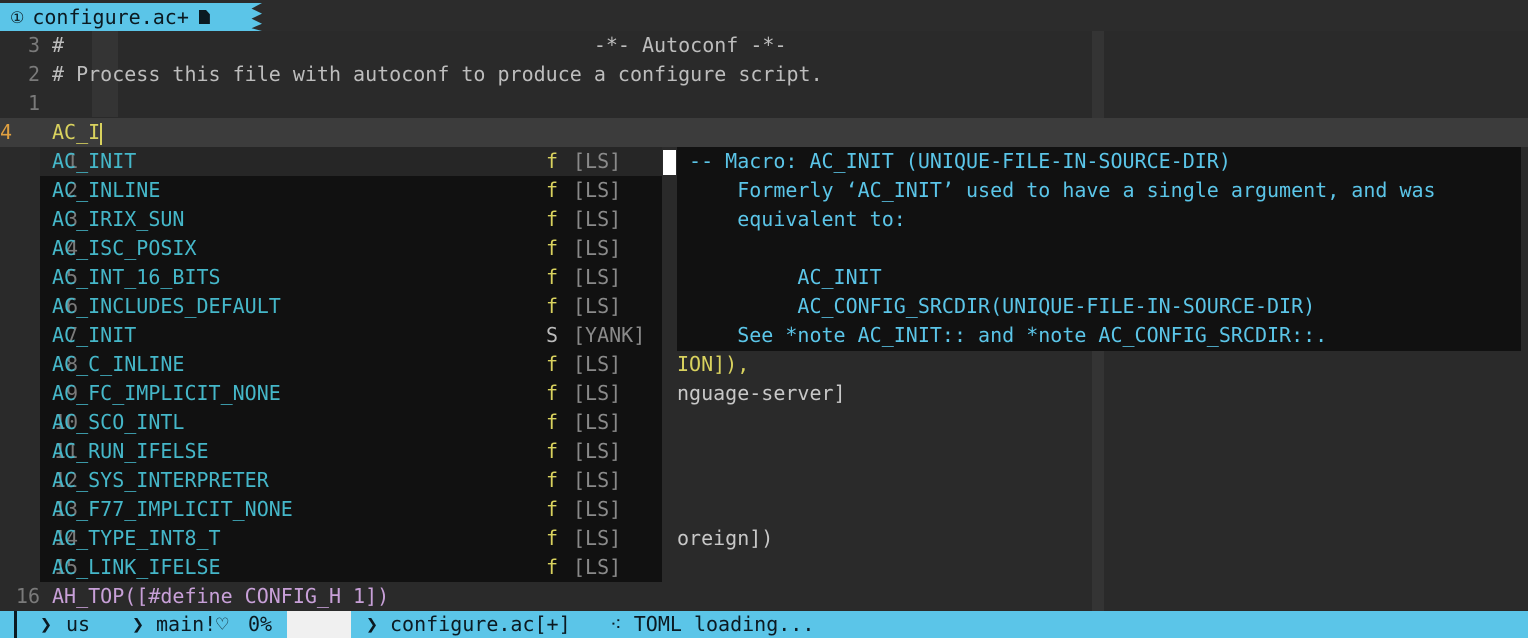 Image resolution: width=1528 pixels, height=638 pixels. I want to click on completion-scrollbar-thumb, so click(669, 162).